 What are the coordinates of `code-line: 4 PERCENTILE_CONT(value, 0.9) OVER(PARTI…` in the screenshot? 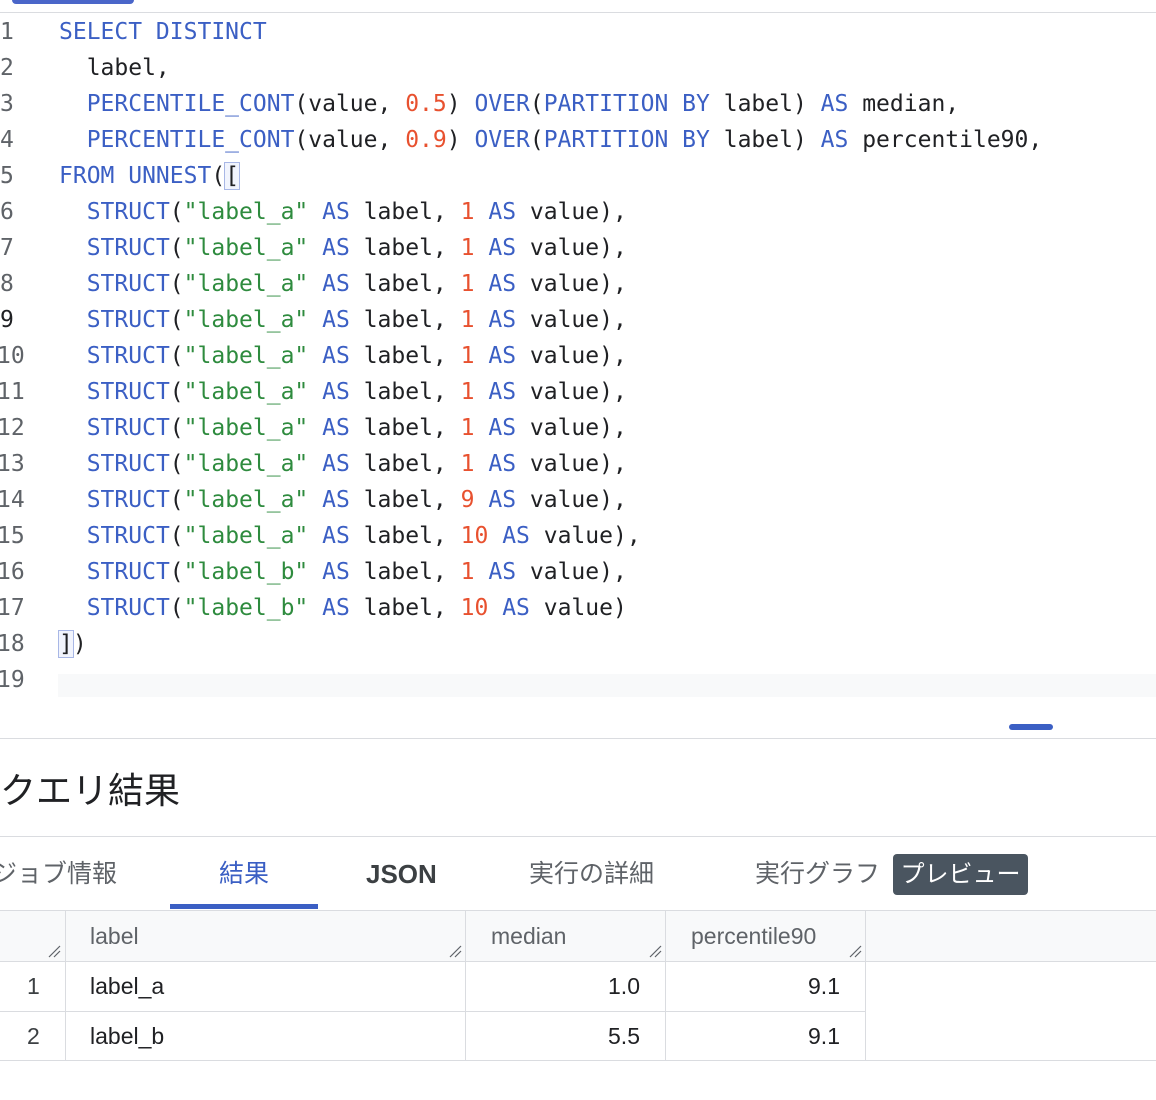 It's located at (578, 140).